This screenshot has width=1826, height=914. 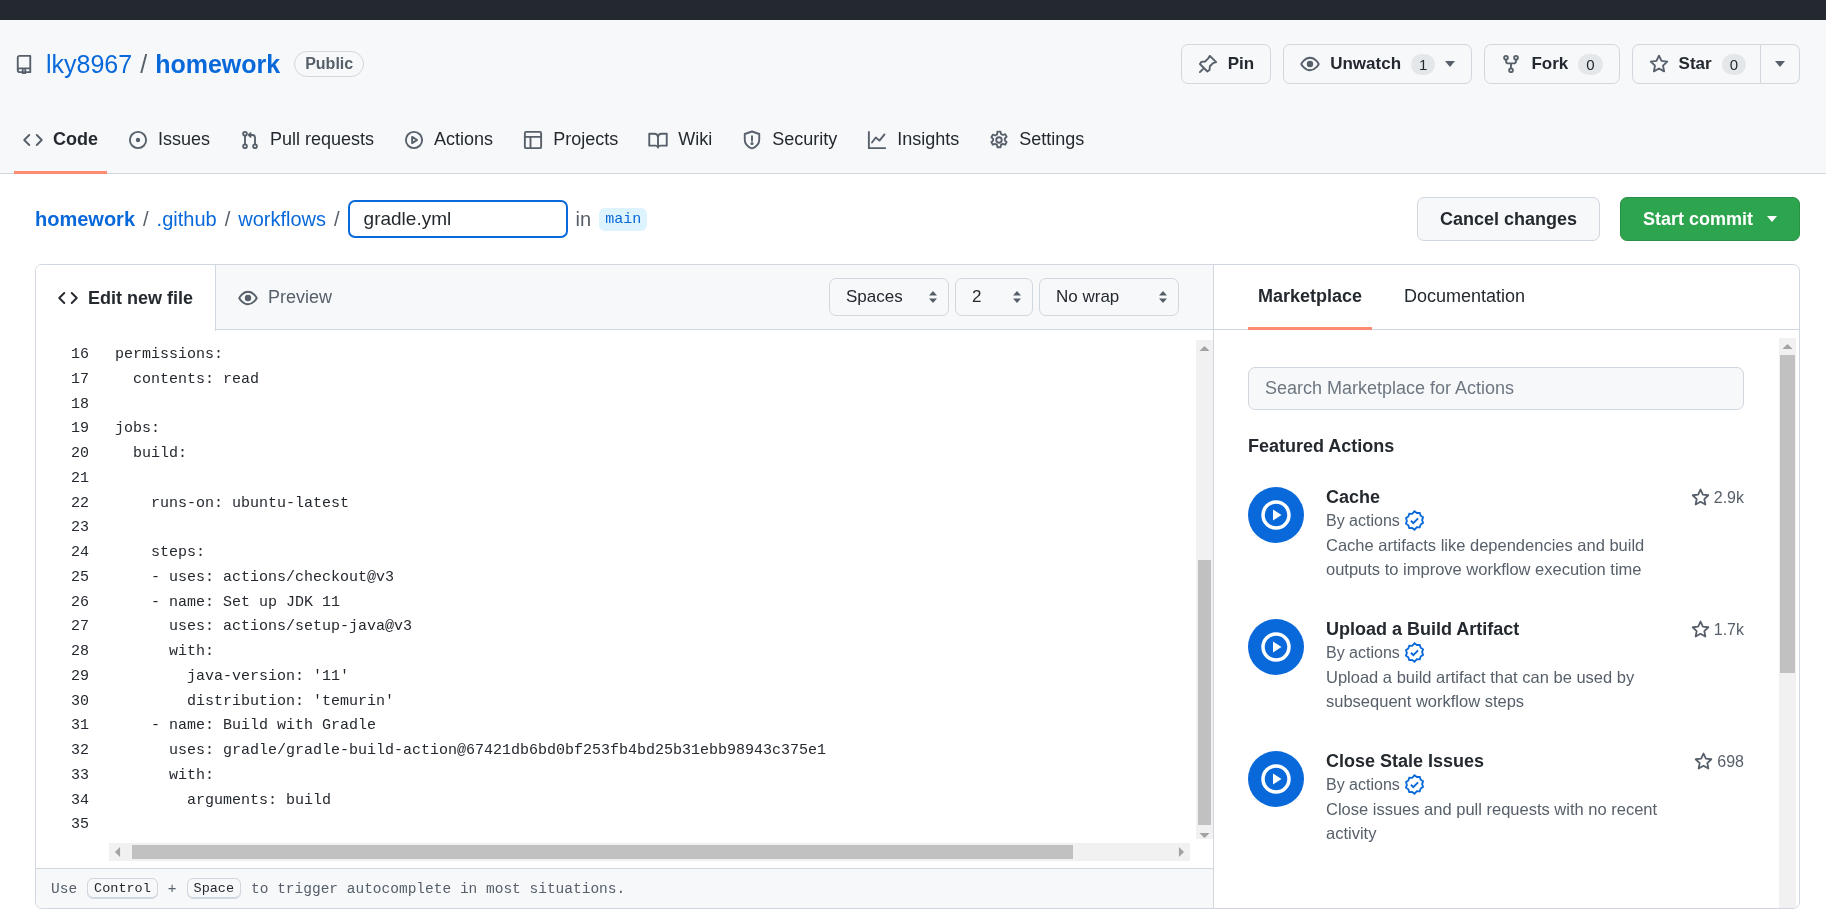 I want to click on line-number: 28, so click(x=79, y=652).